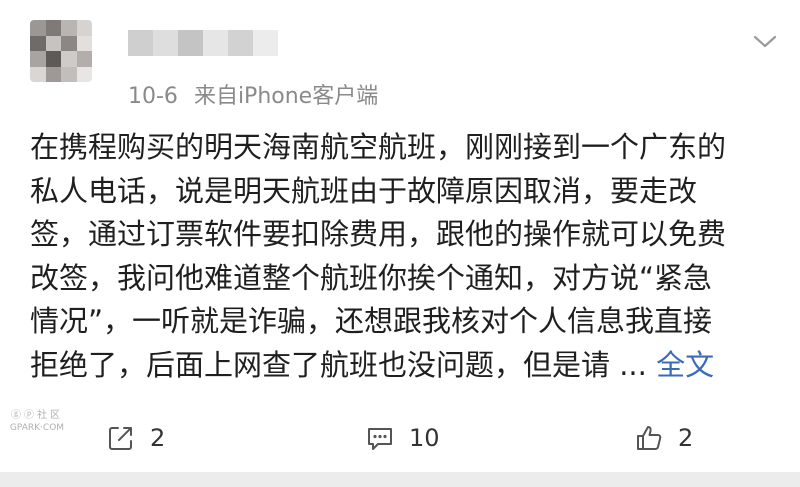 Image resolution: width=800 pixels, height=487 pixels. I want to click on post-date: 10-6, so click(153, 96).